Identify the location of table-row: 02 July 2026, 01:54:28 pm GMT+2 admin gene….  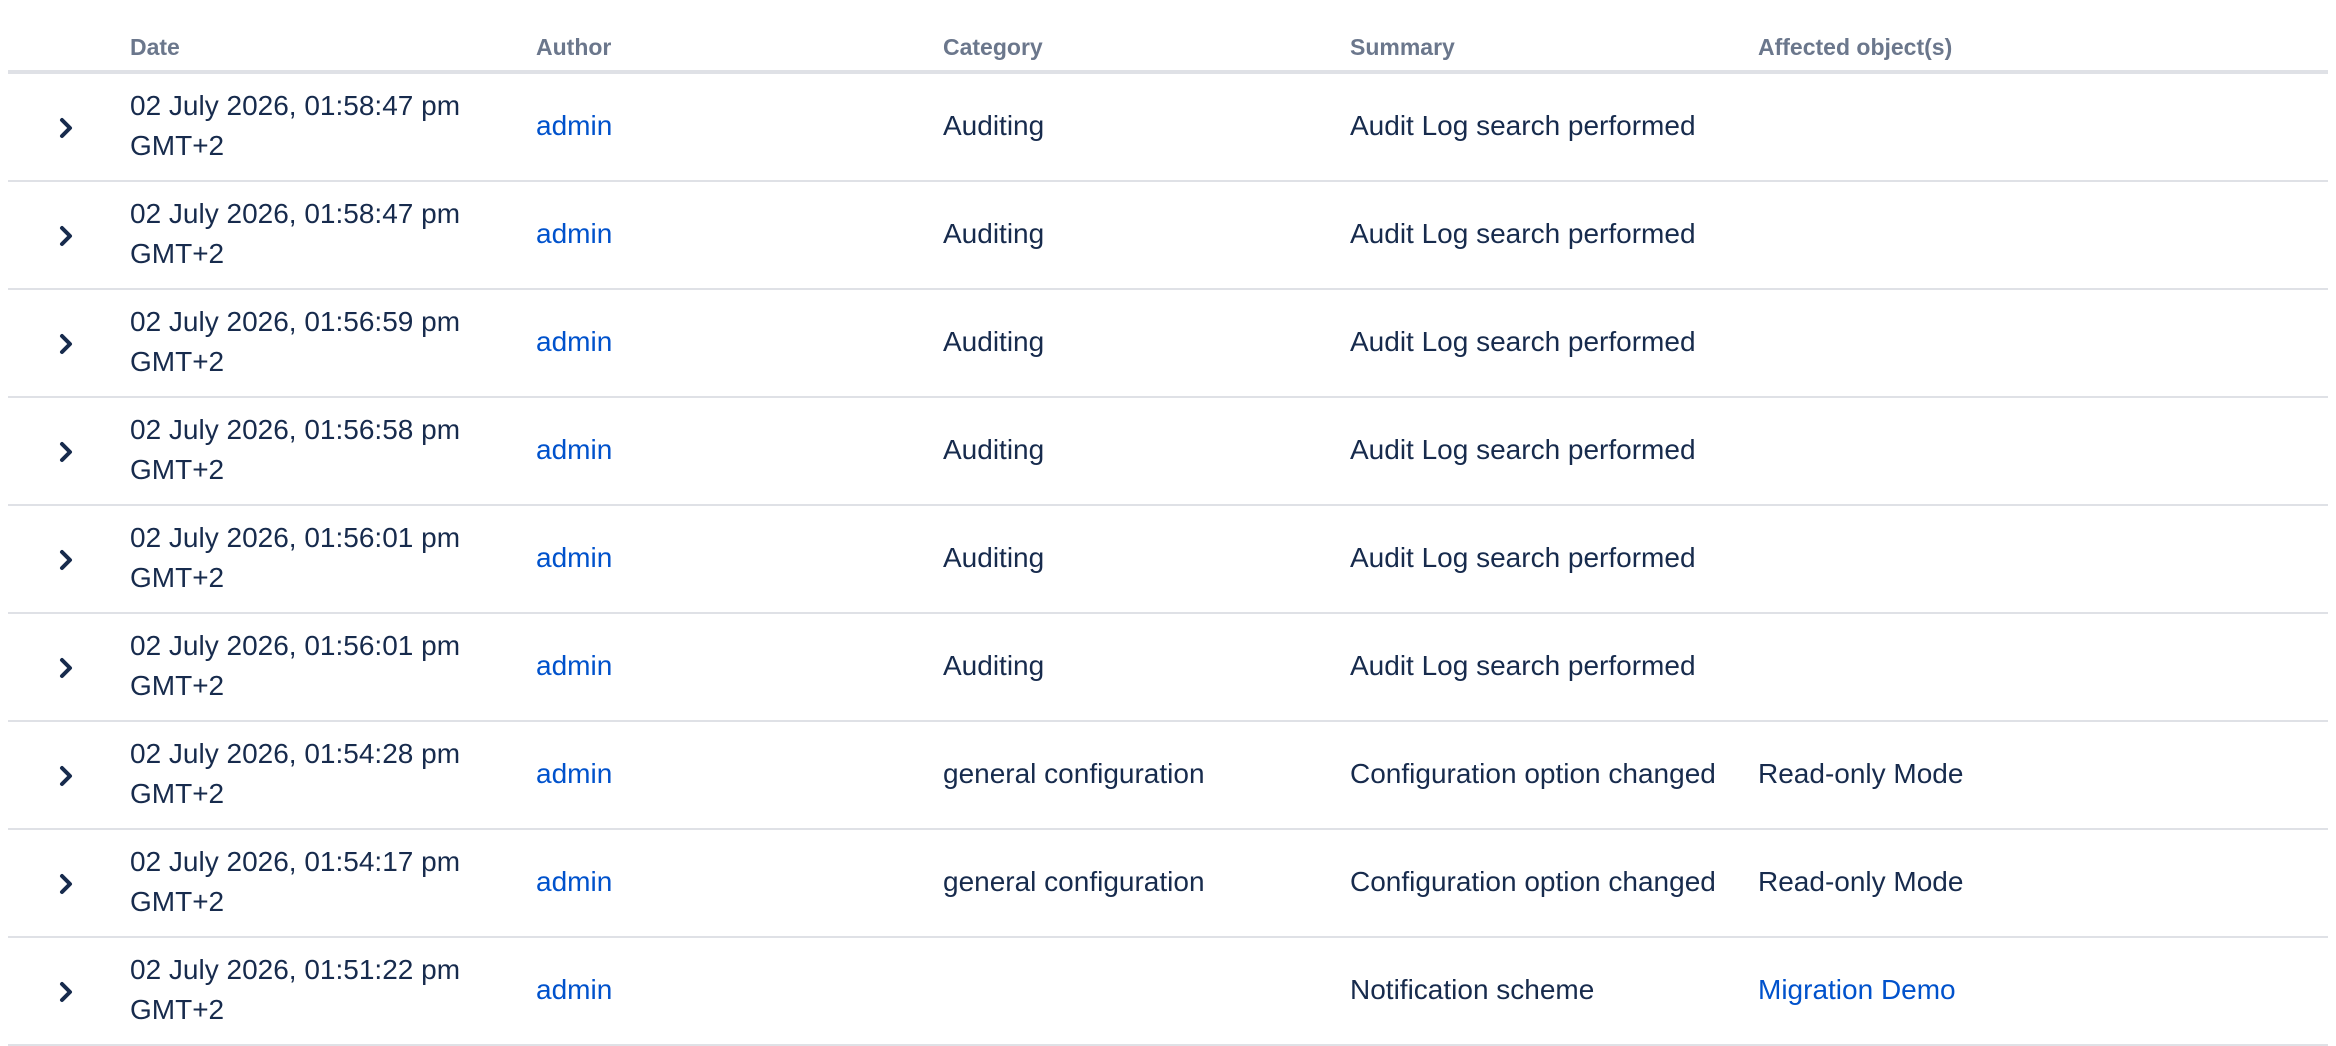
(1168, 776).